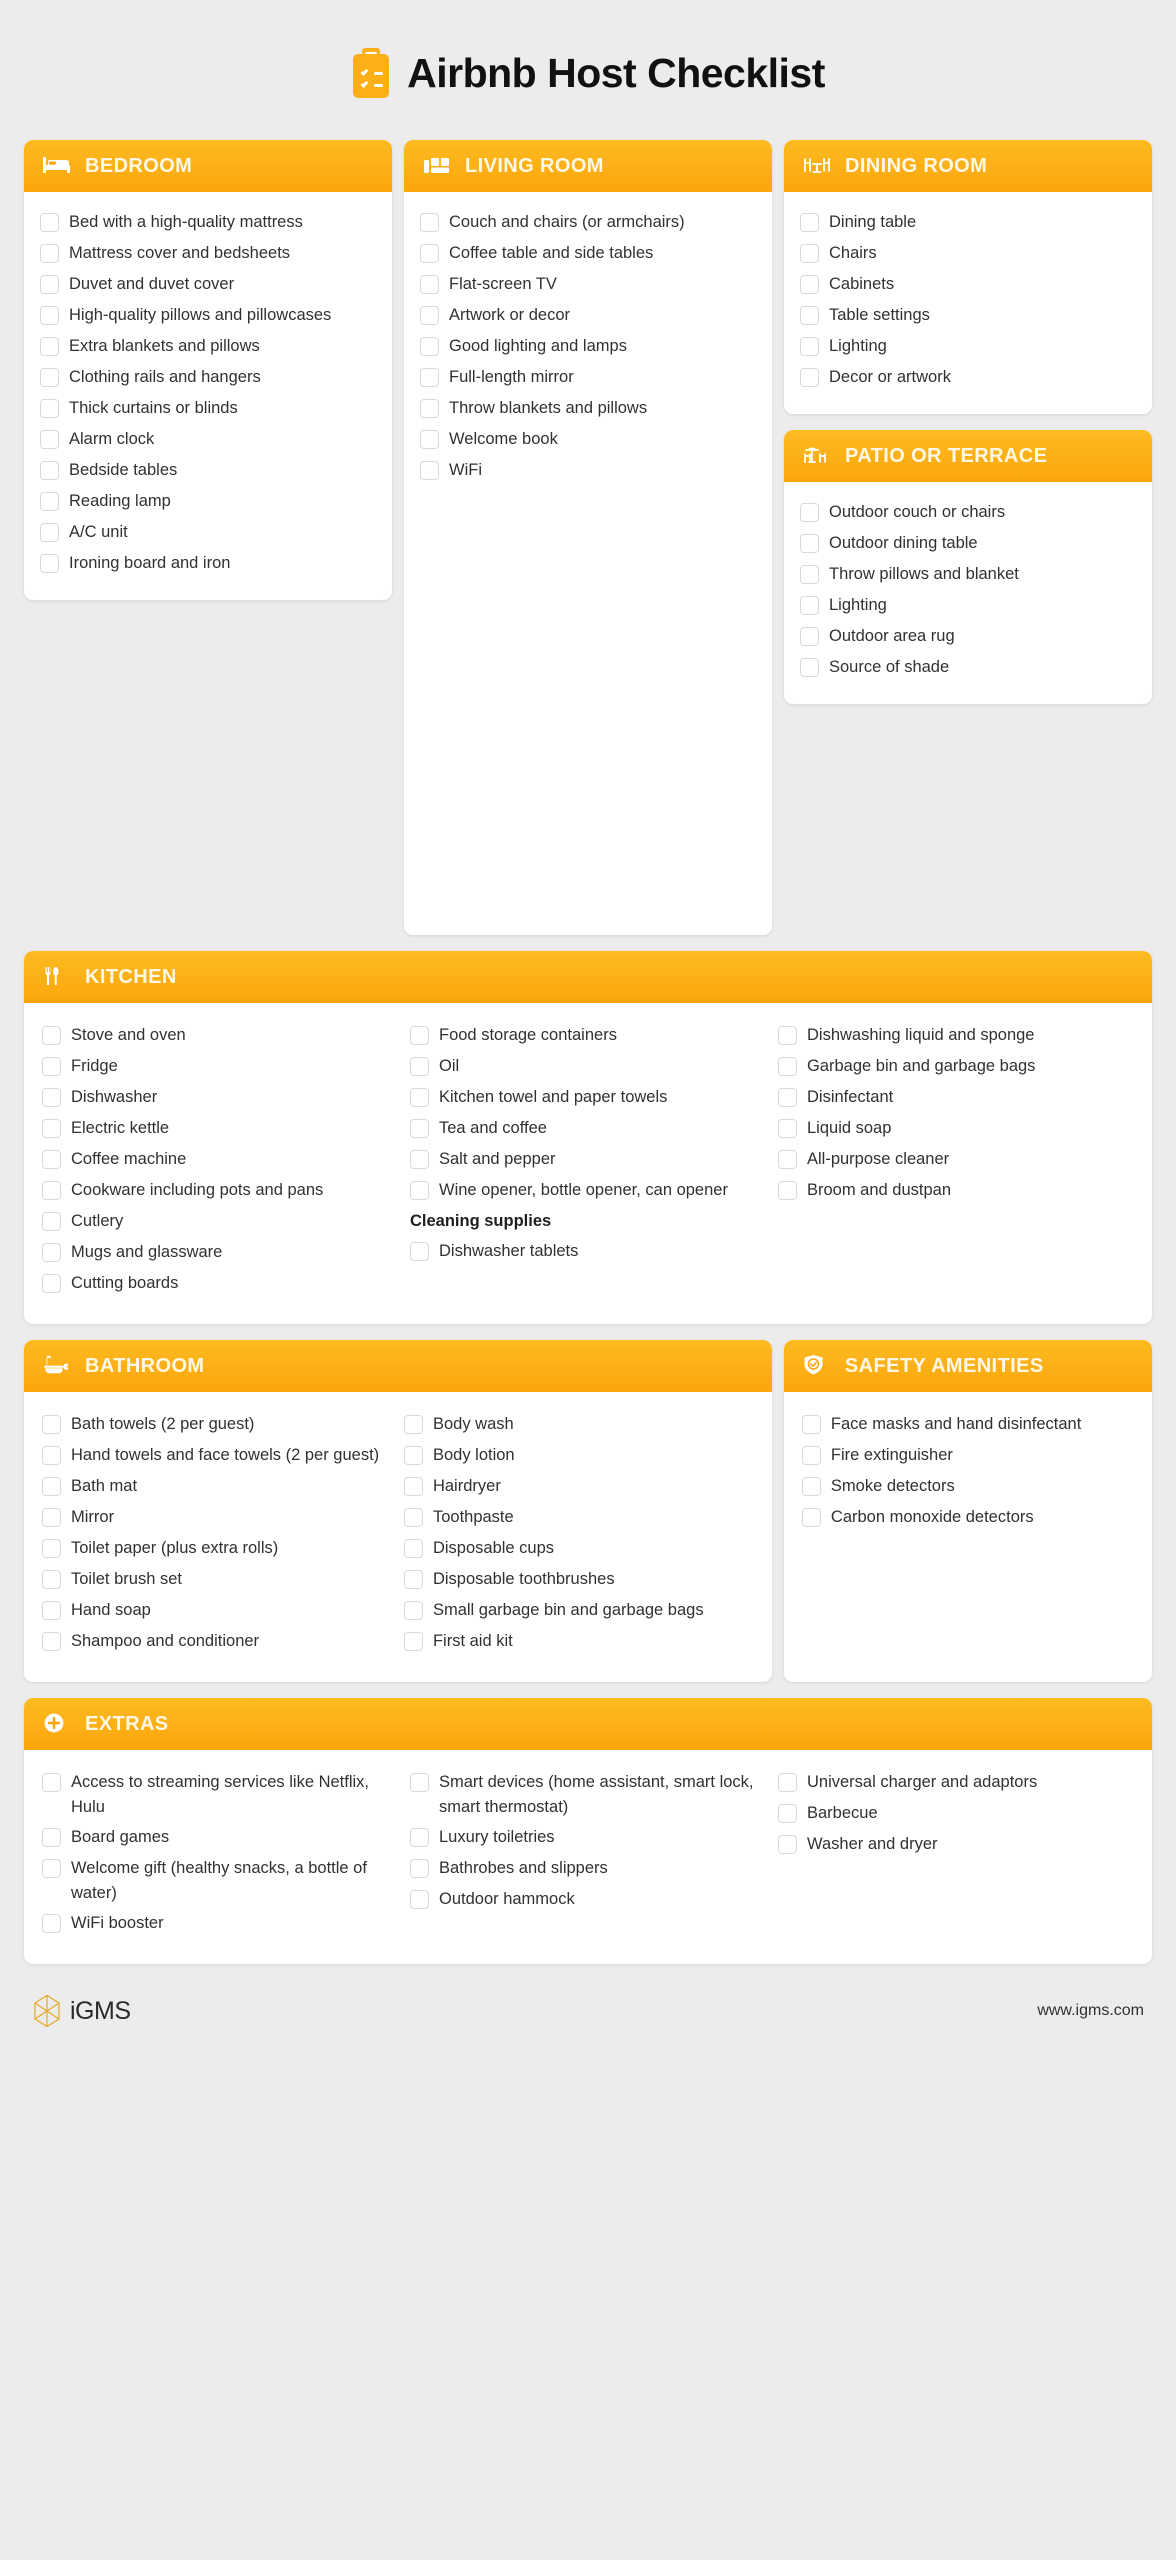 The image size is (1176, 2560). I want to click on checklist-item: Cookware including pots and pans, so click(220, 1191).